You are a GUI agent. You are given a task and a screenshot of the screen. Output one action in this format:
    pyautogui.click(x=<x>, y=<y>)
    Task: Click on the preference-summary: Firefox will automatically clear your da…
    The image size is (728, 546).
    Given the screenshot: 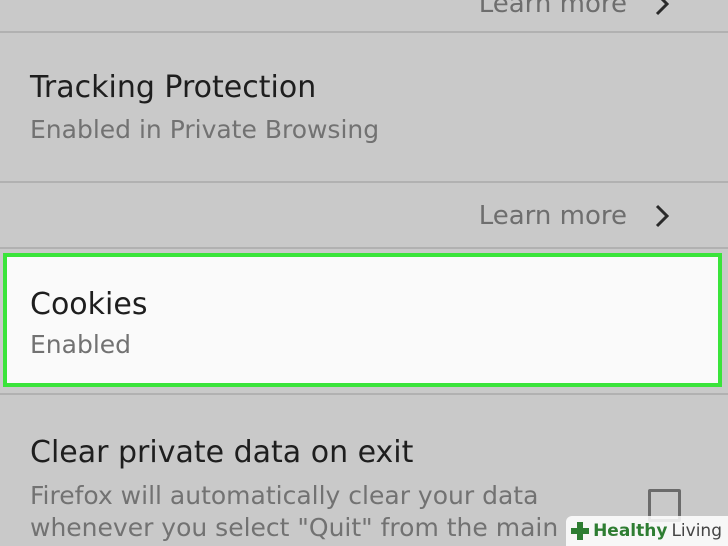 What is the action you would take?
    pyautogui.click(x=294, y=511)
    